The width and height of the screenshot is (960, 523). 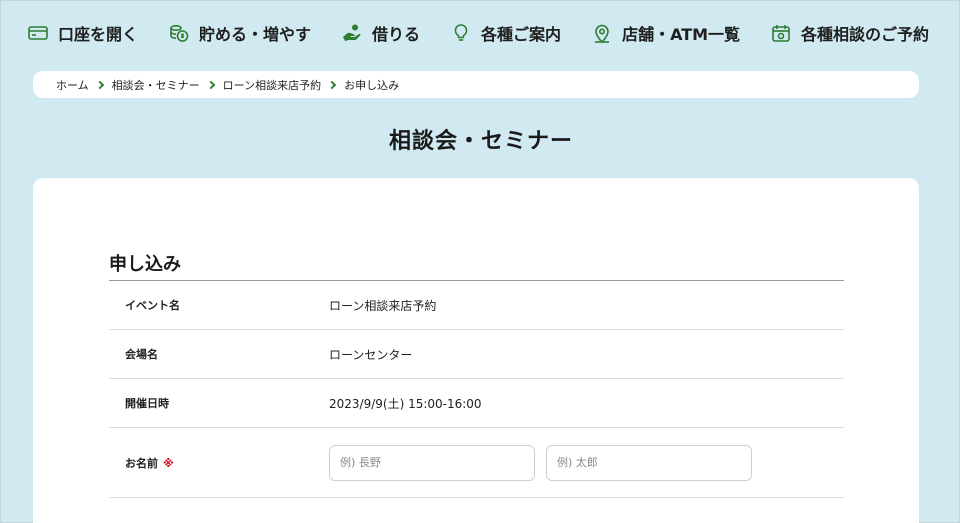 What do you see at coordinates (681, 34) in the screenshot?
I see `nav-item-label: 店舗・ATM一覧` at bounding box center [681, 34].